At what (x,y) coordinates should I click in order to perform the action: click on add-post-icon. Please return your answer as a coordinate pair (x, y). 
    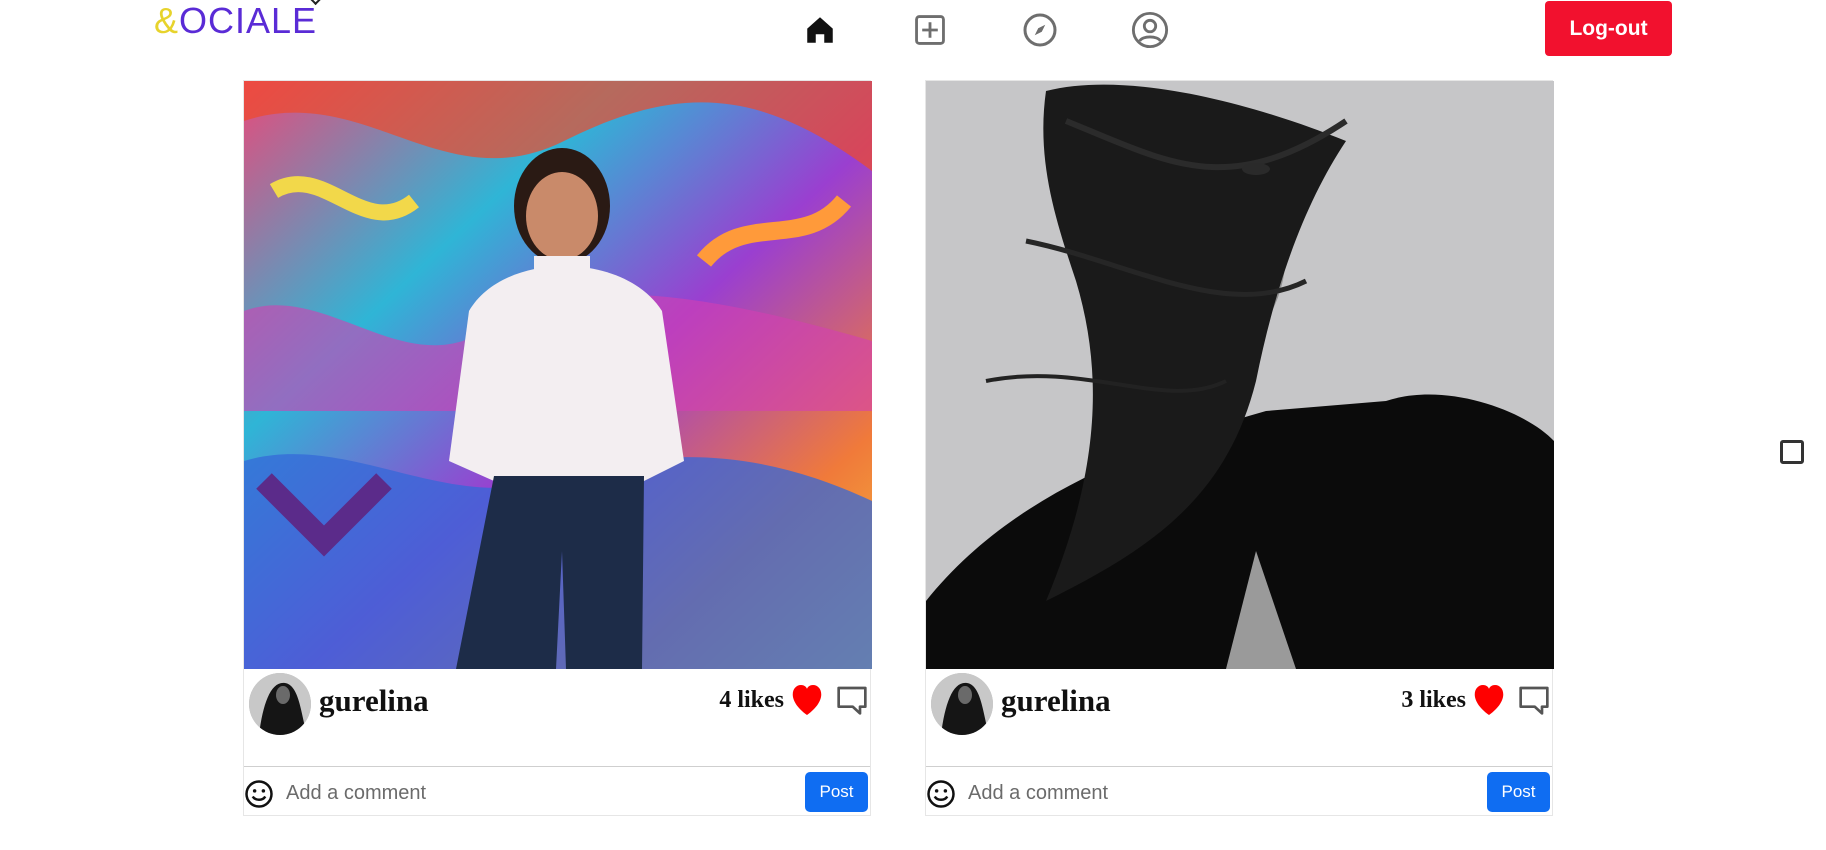
    Looking at the image, I should click on (930, 30).